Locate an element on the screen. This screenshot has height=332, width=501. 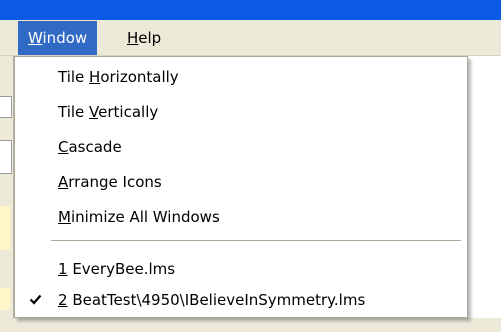
title-bar-strip is located at coordinates (250, 10).